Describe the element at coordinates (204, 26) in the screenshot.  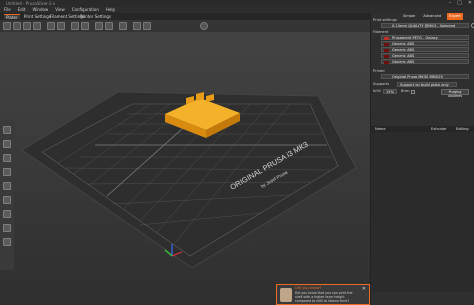
I see `search-icon` at that location.